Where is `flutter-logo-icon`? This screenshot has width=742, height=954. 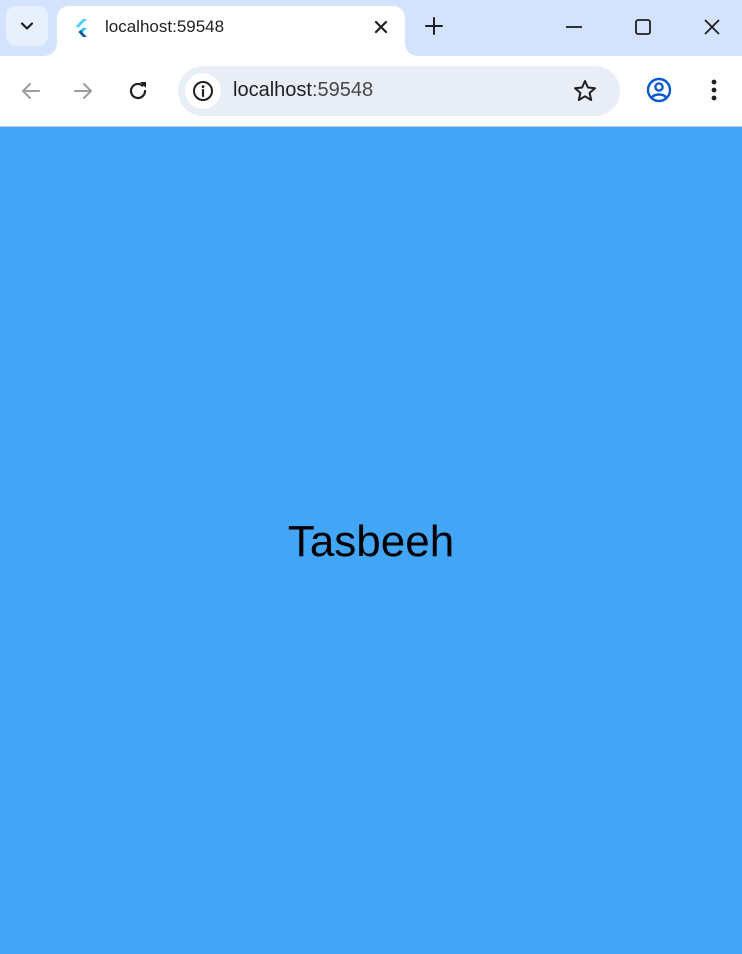 flutter-logo-icon is located at coordinates (82, 28).